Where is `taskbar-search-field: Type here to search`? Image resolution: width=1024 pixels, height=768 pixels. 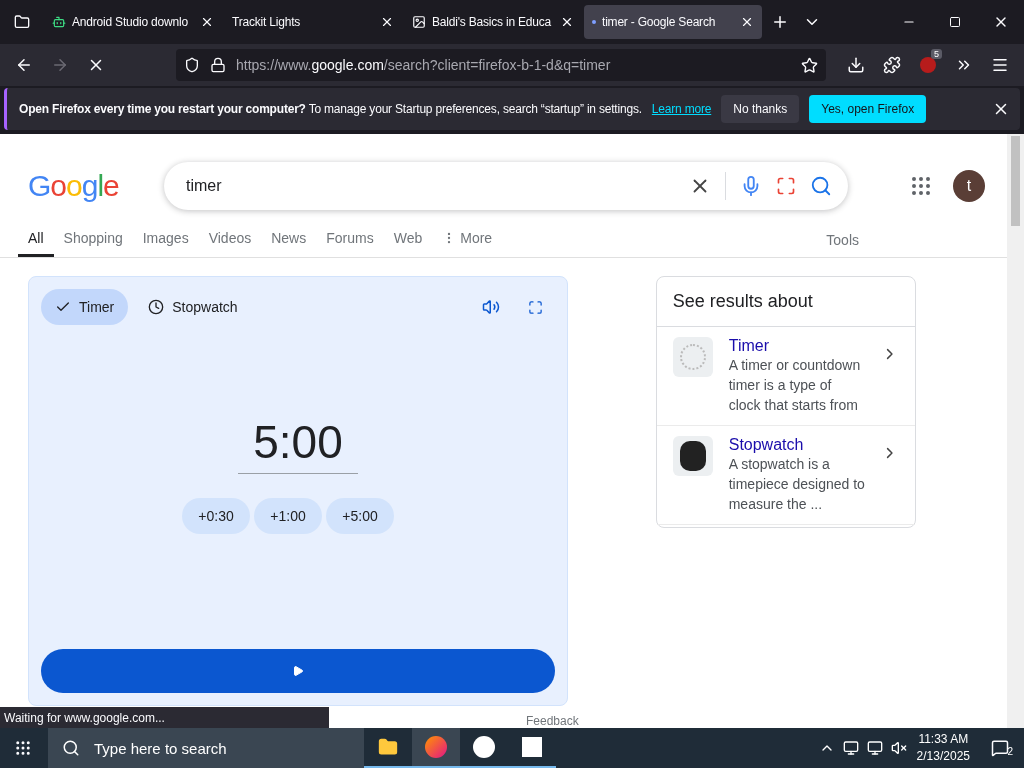
taskbar-search-field: Type here to search is located at coordinates (206, 748).